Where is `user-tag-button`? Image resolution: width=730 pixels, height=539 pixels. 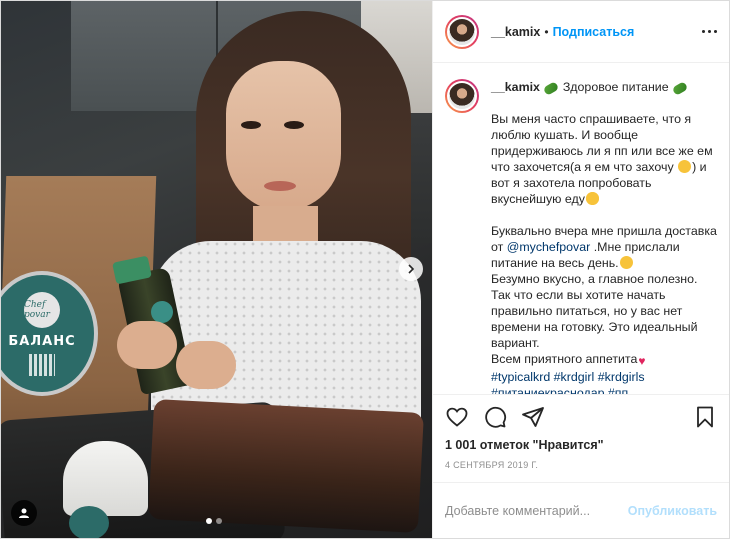
user-tag-button is located at coordinates (24, 513).